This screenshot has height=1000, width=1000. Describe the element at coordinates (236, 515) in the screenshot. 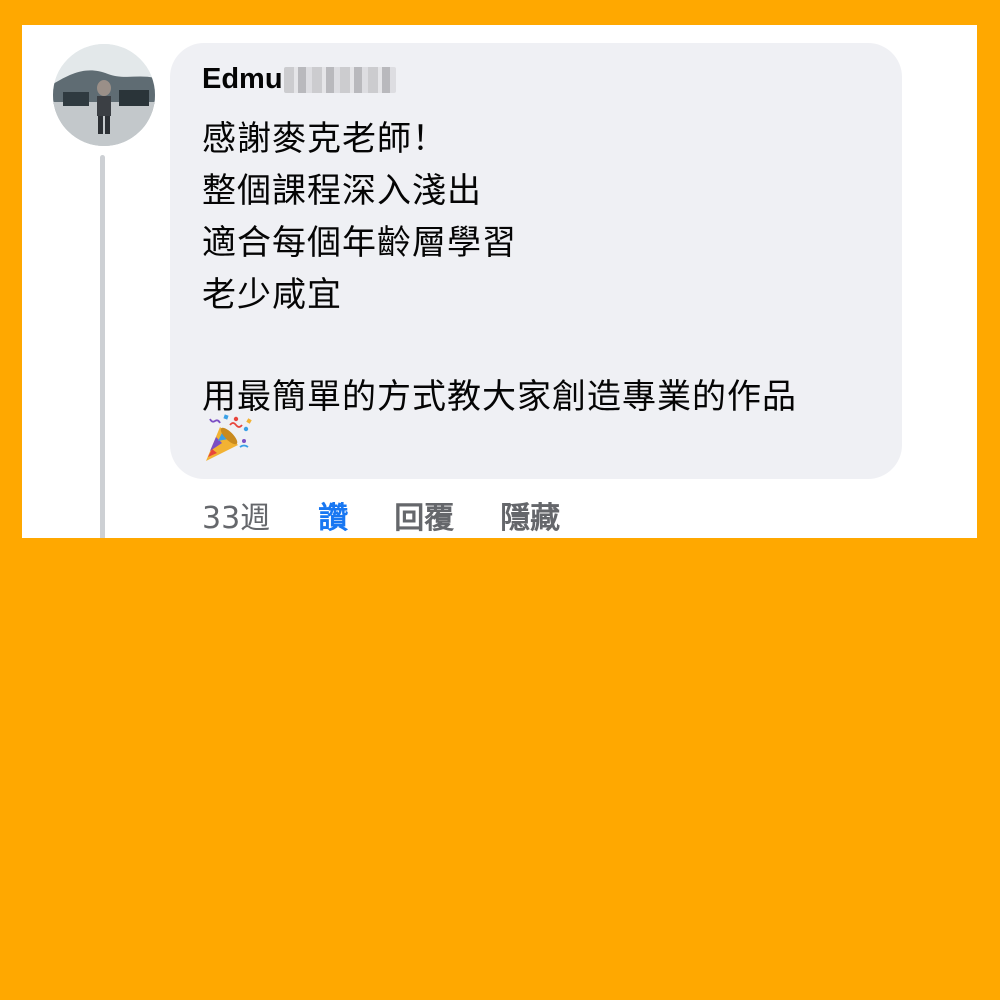

I see `comment-timestamp: 33週` at that location.